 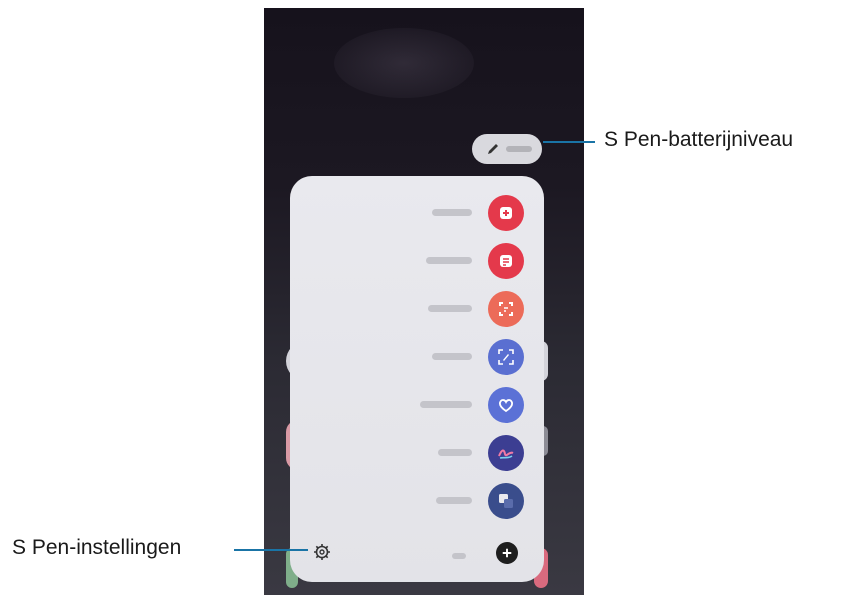 I want to click on air-command-item-screen-write, so click(x=417, y=357).